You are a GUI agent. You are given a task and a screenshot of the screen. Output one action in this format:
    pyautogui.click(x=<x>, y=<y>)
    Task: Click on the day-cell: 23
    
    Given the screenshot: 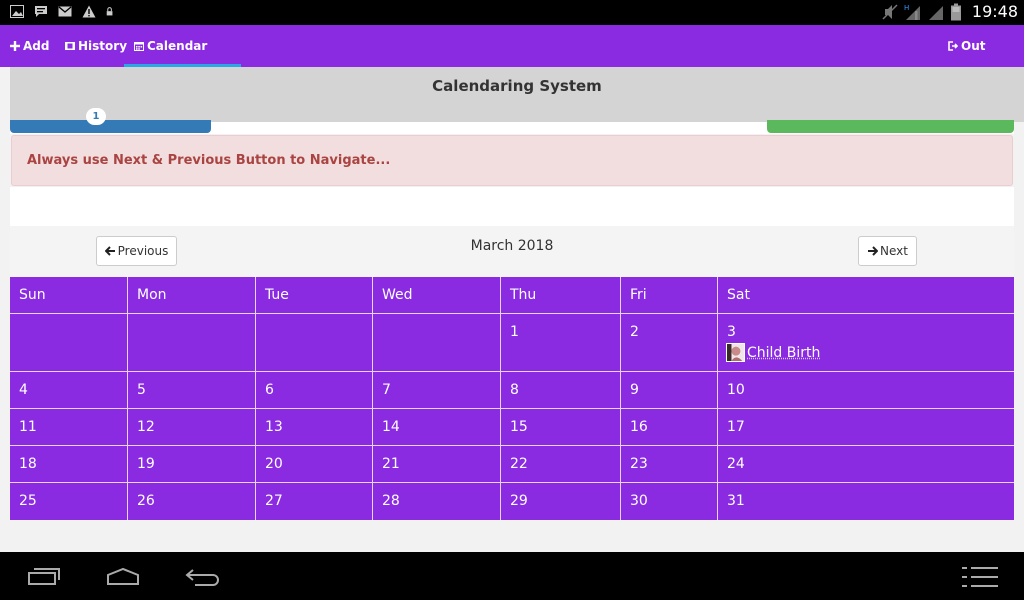 What is the action you would take?
    pyautogui.click(x=669, y=464)
    